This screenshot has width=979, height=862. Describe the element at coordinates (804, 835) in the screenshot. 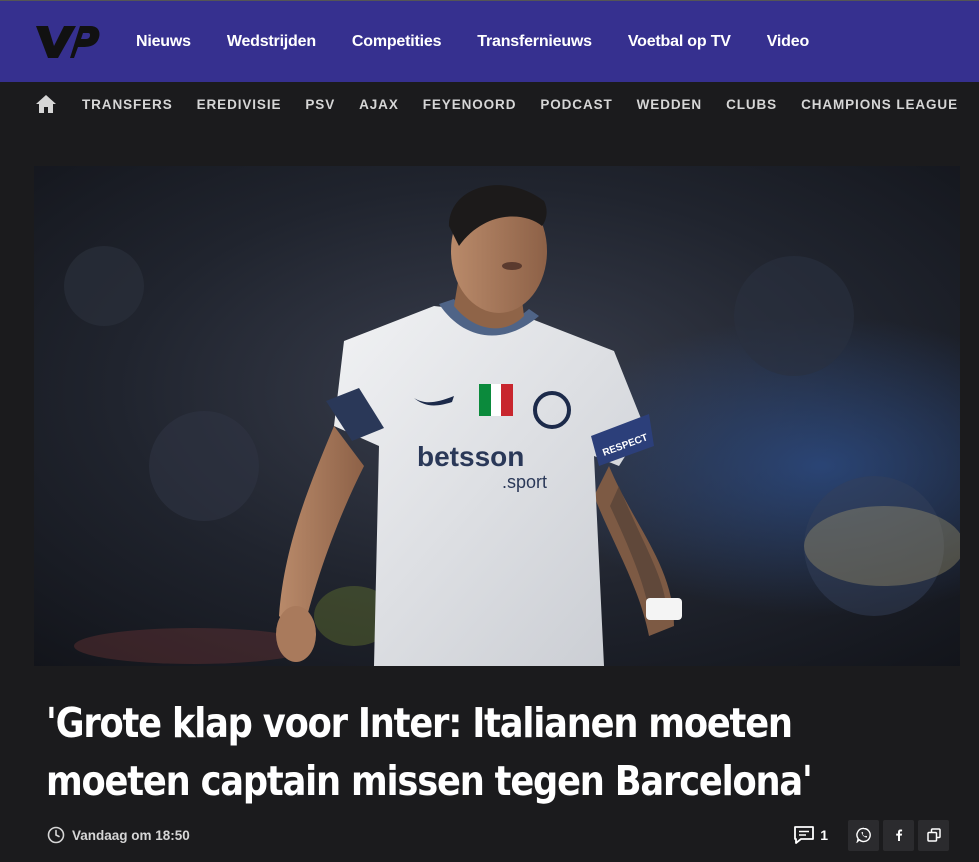

I see `comment-icon` at that location.